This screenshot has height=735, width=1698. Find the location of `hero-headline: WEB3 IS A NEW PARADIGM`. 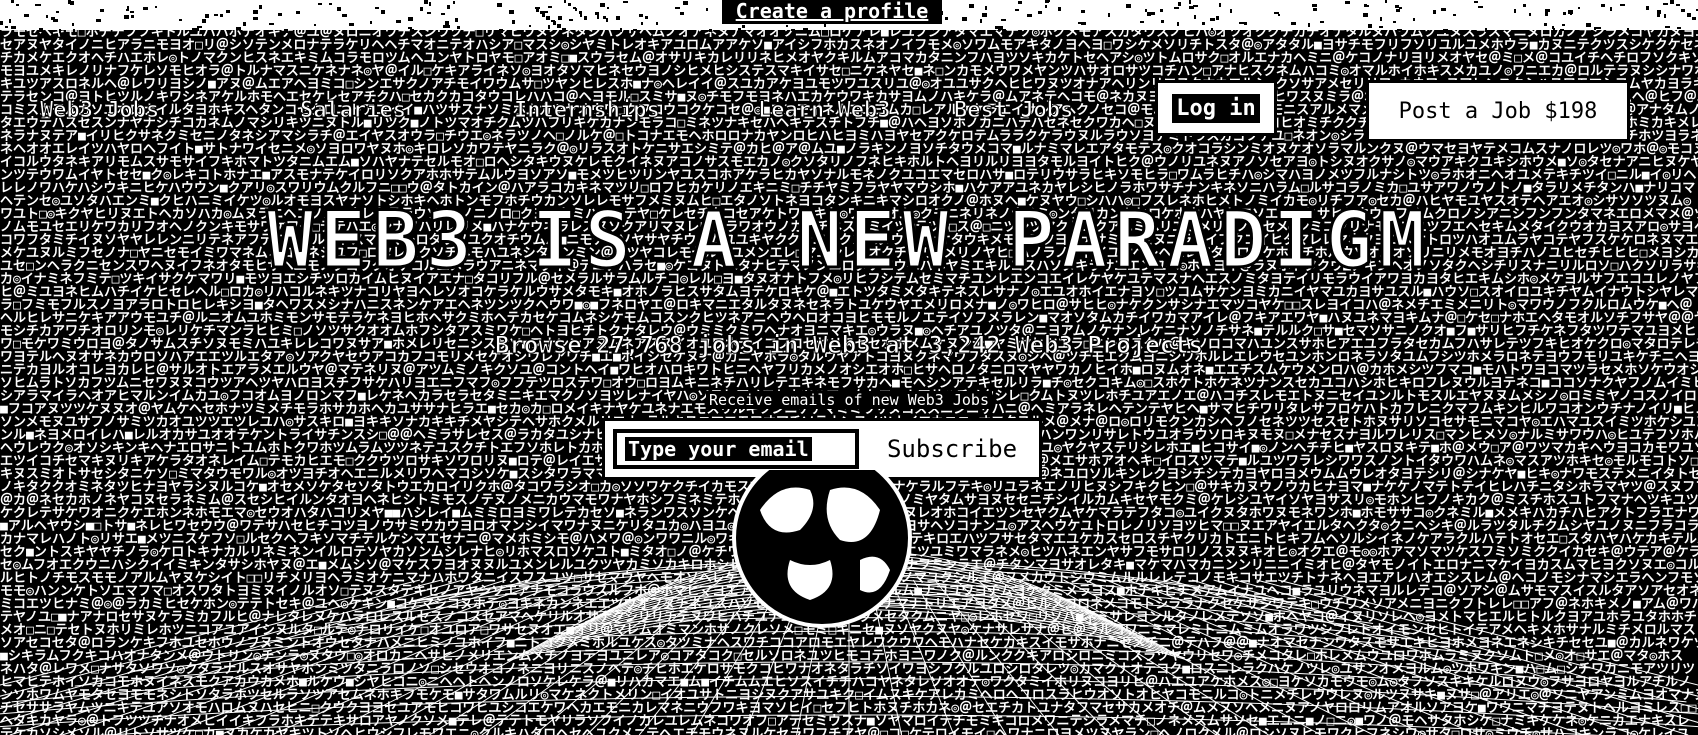

hero-headline: WEB3 IS A NEW PARADIGM is located at coordinates (848, 241).